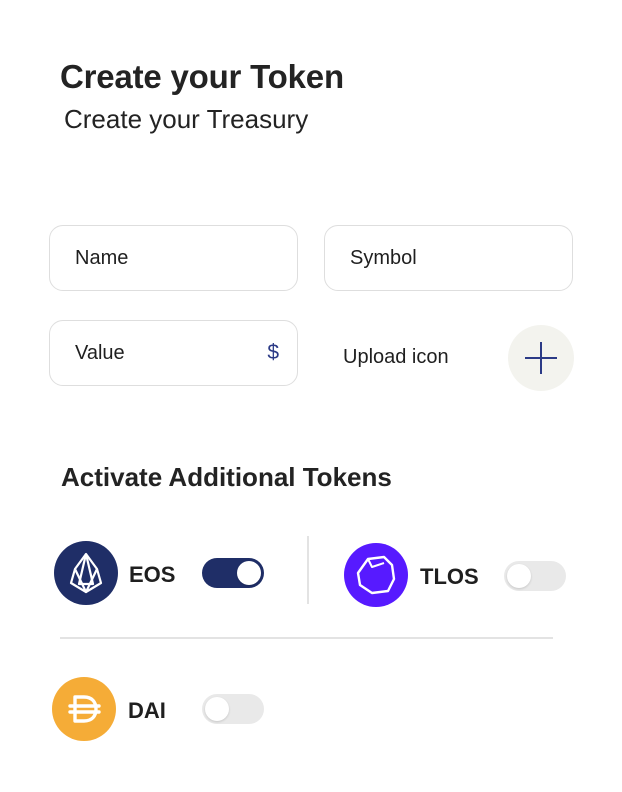  I want to click on dai-toggle, so click(233, 709).